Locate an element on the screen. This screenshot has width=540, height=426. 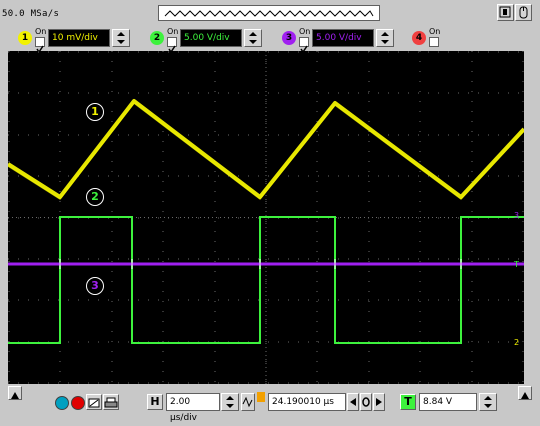
delay-mode-button is located at coordinates (248, 402).